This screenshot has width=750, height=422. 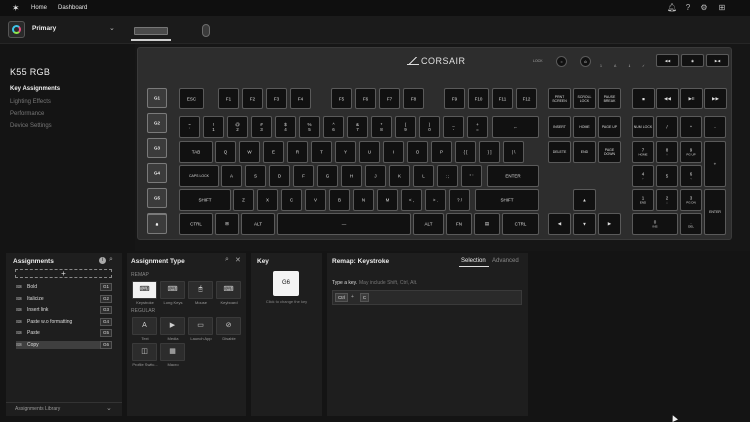 What do you see at coordinates (363, 200) in the screenshot?
I see `key-n: N` at bounding box center [363, 200].